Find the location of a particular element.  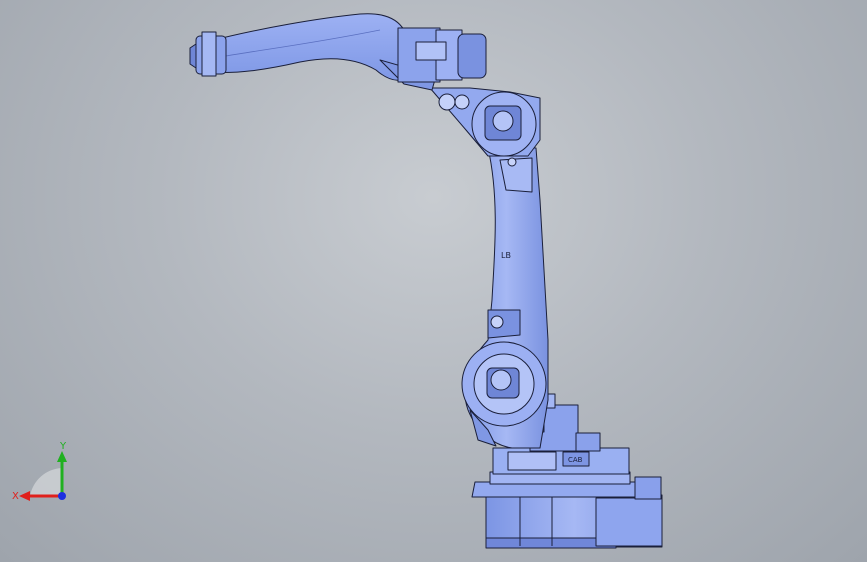

robot-base is located at coordinates (567, 510).